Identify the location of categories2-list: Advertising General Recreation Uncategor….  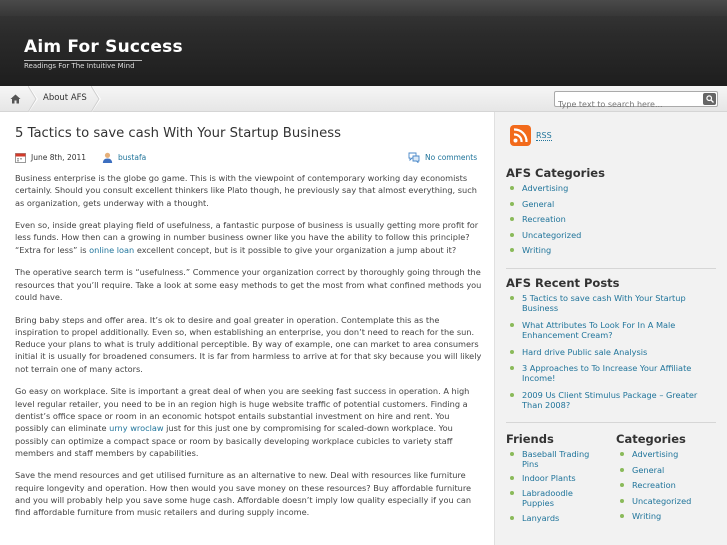
(669, 488).